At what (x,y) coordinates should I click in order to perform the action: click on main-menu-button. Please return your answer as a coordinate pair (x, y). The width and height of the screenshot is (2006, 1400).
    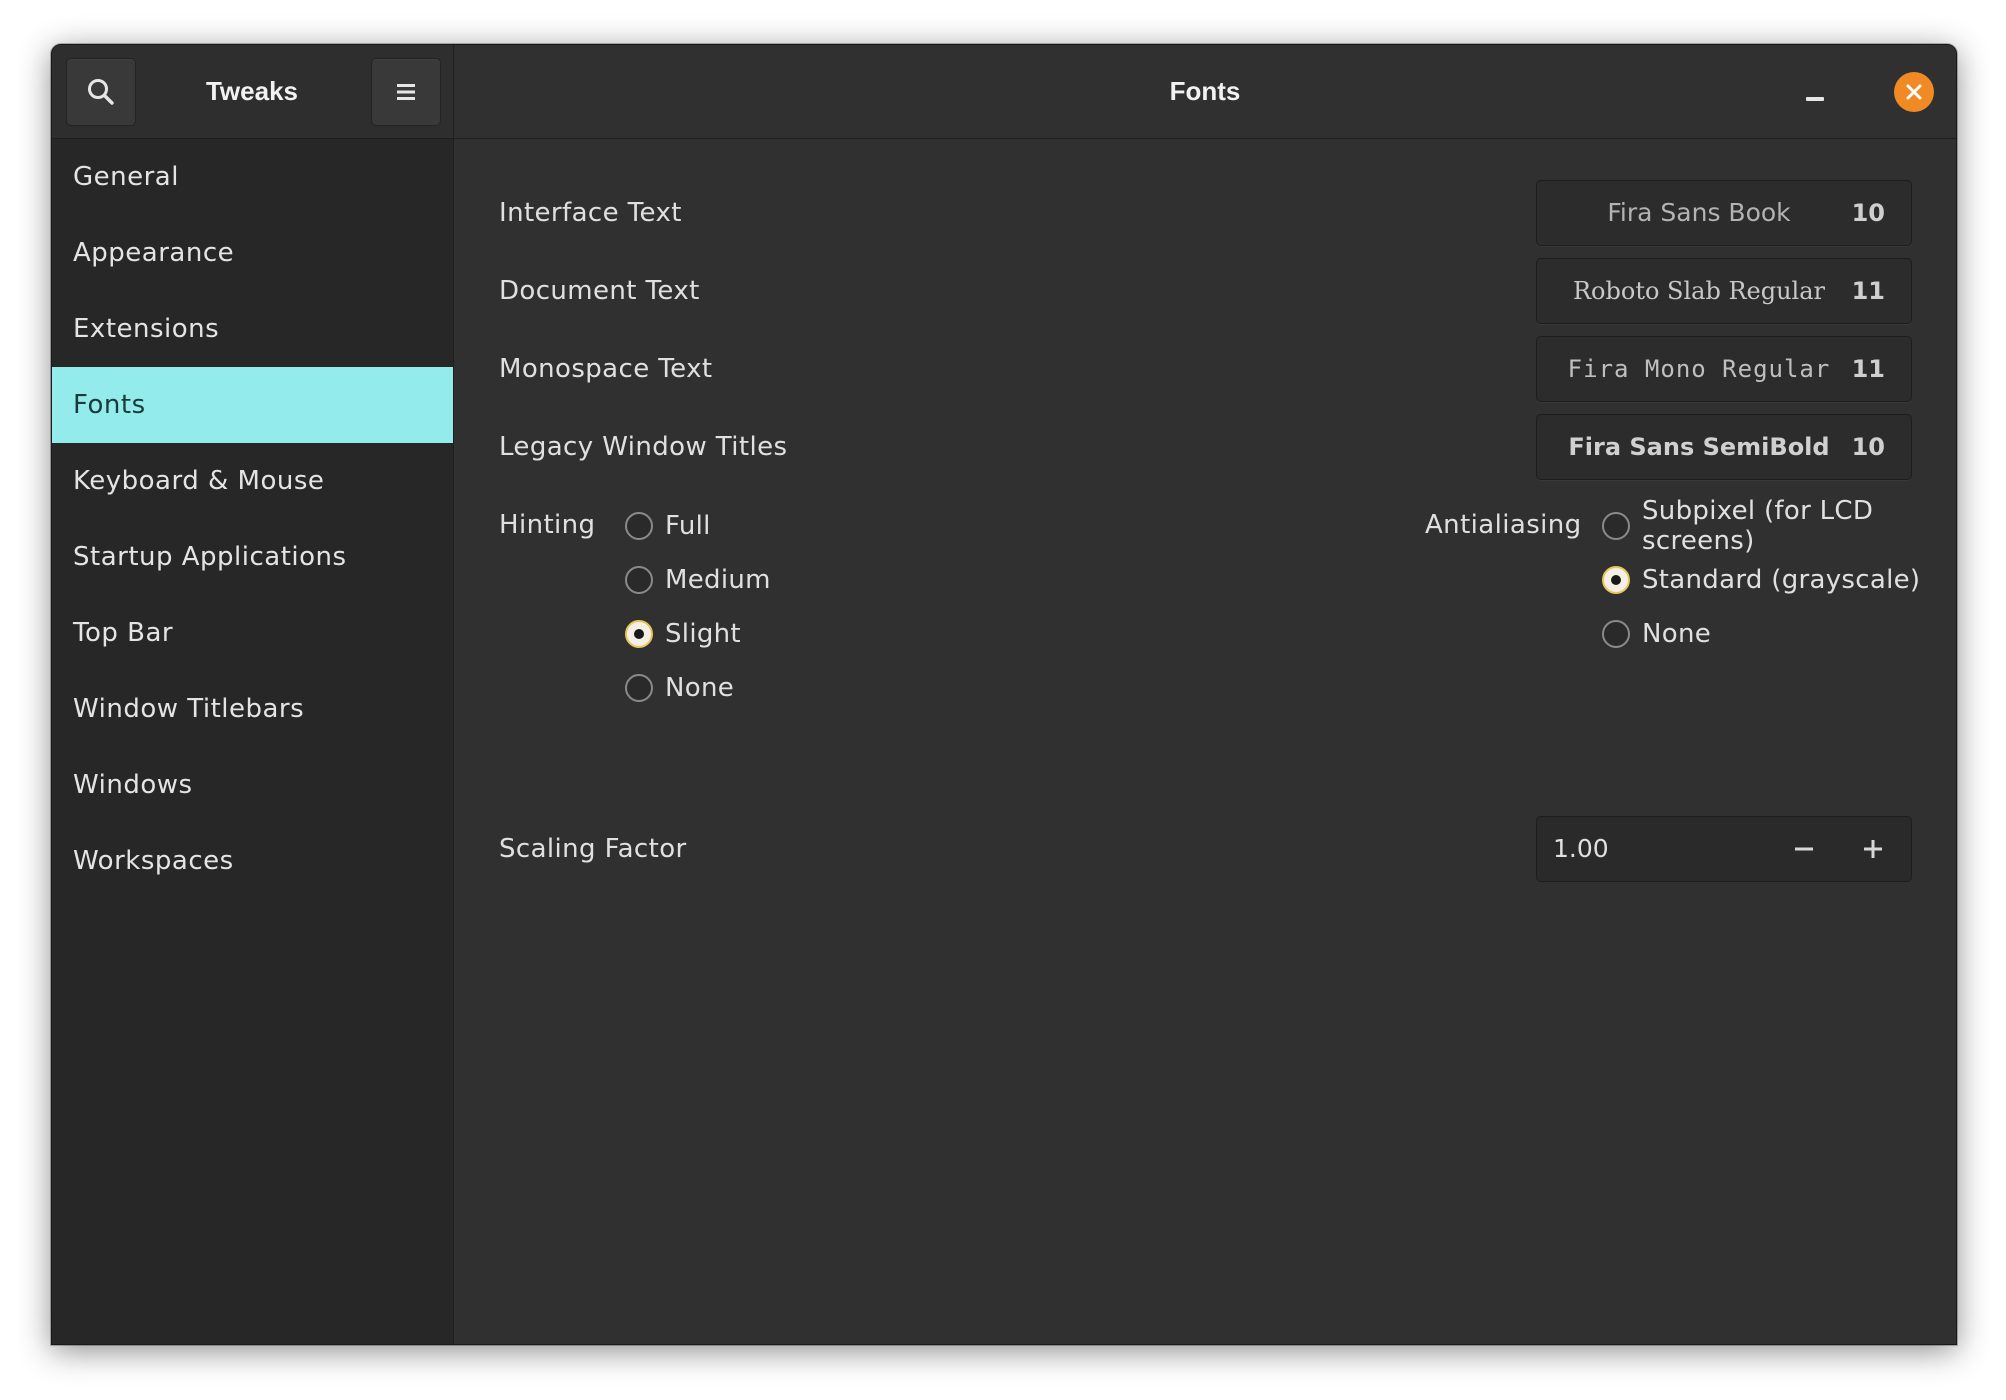
    Looking at the image, I should click on (406, 92).